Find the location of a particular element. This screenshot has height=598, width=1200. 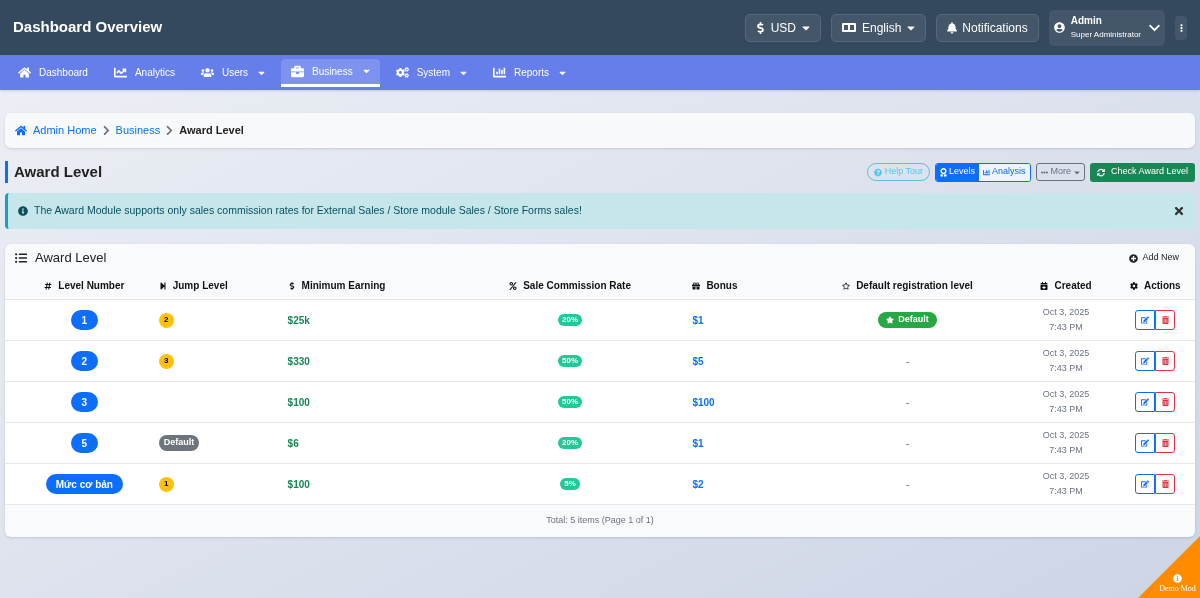

user-menu: Admin Super Administrator is located at coordinates (1106, 27).